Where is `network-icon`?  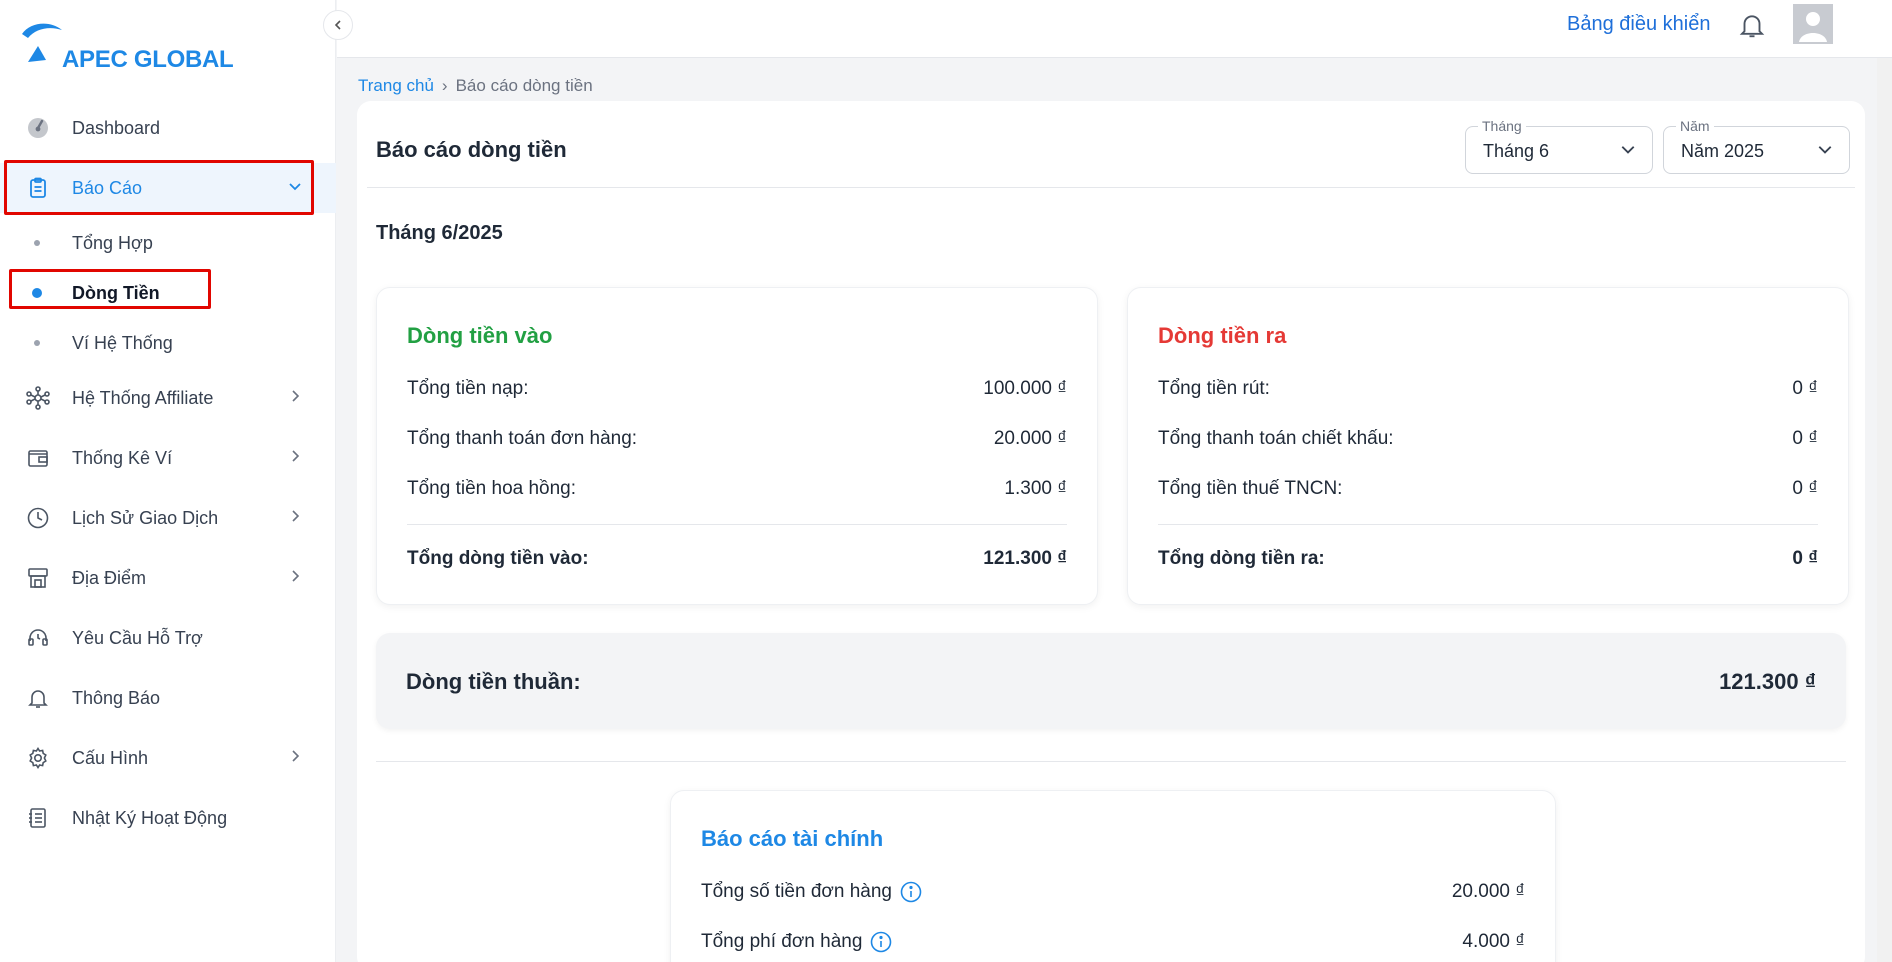
network-icon is located at coordinates (38, 398).